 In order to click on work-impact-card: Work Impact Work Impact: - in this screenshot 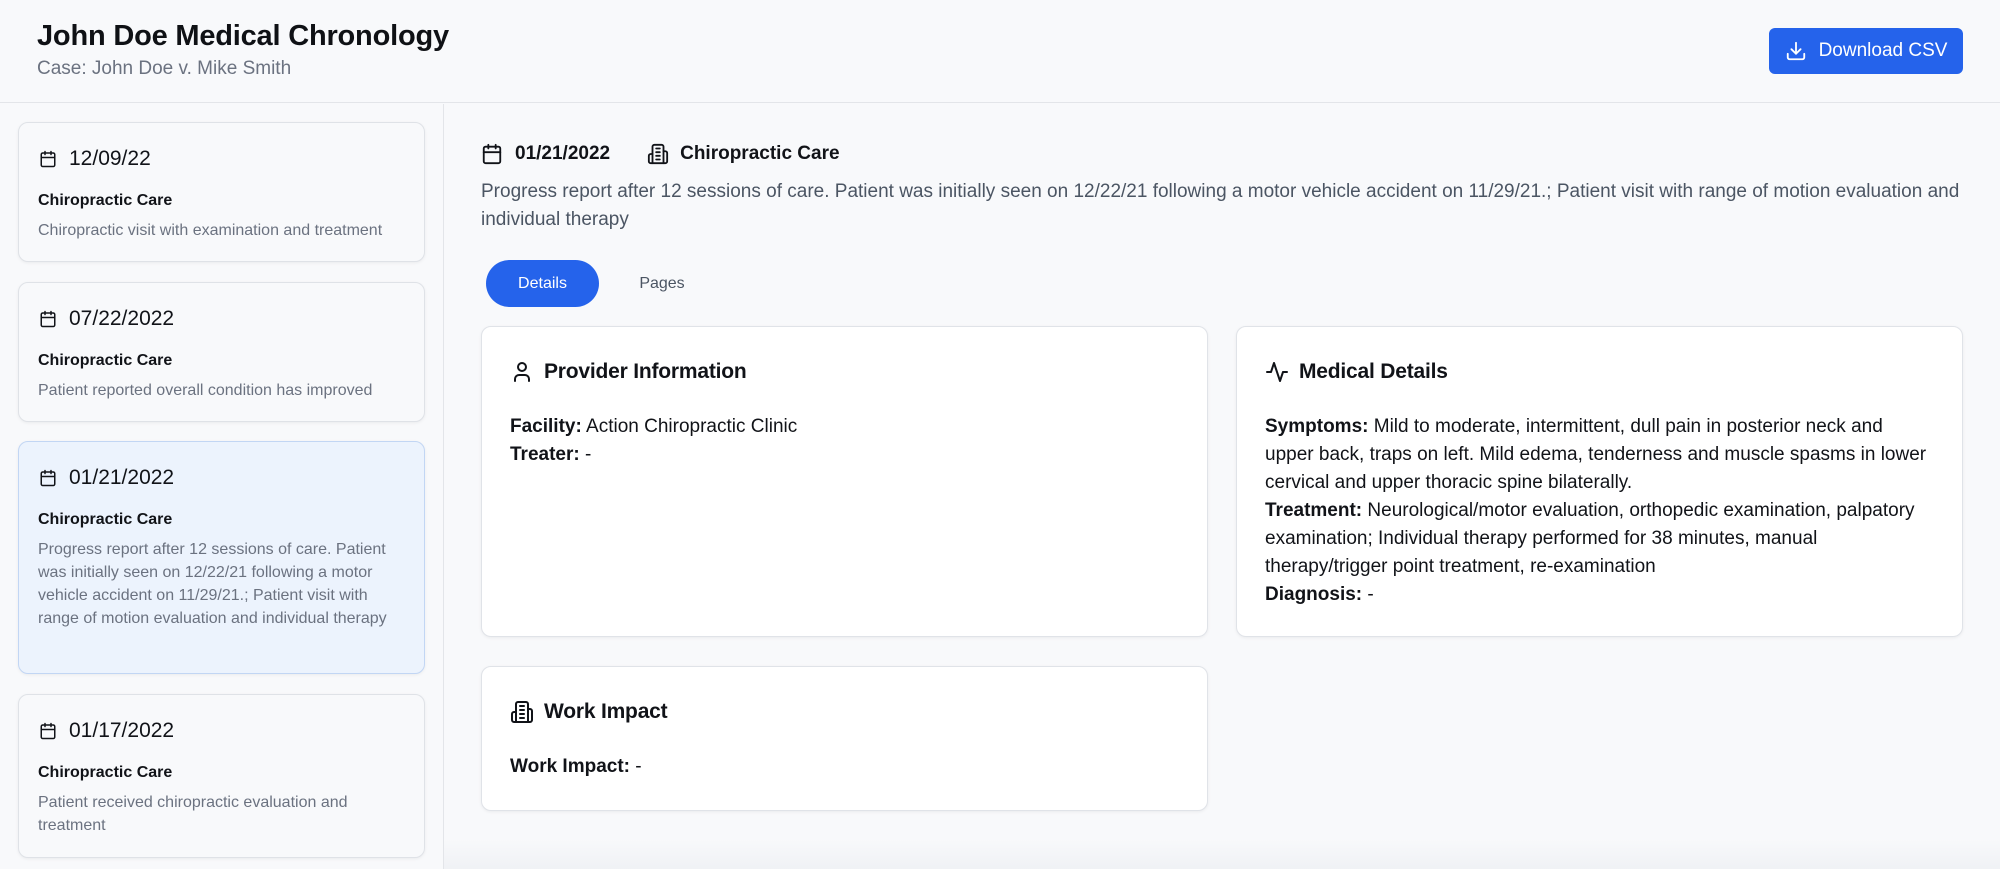, I will do `click(844, 738)`.